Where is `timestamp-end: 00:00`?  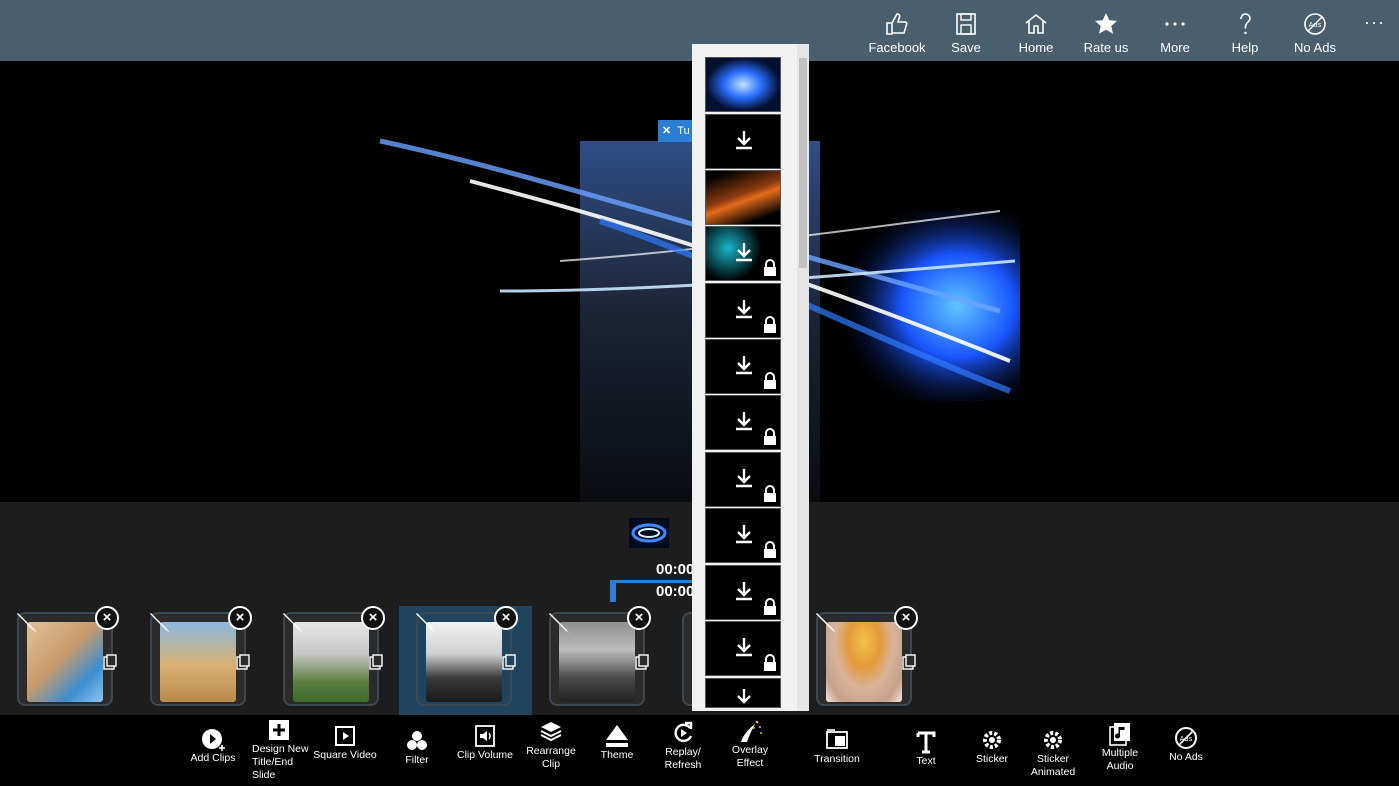 timestamp-end: 00:00 is located at coordinates (675, 591).